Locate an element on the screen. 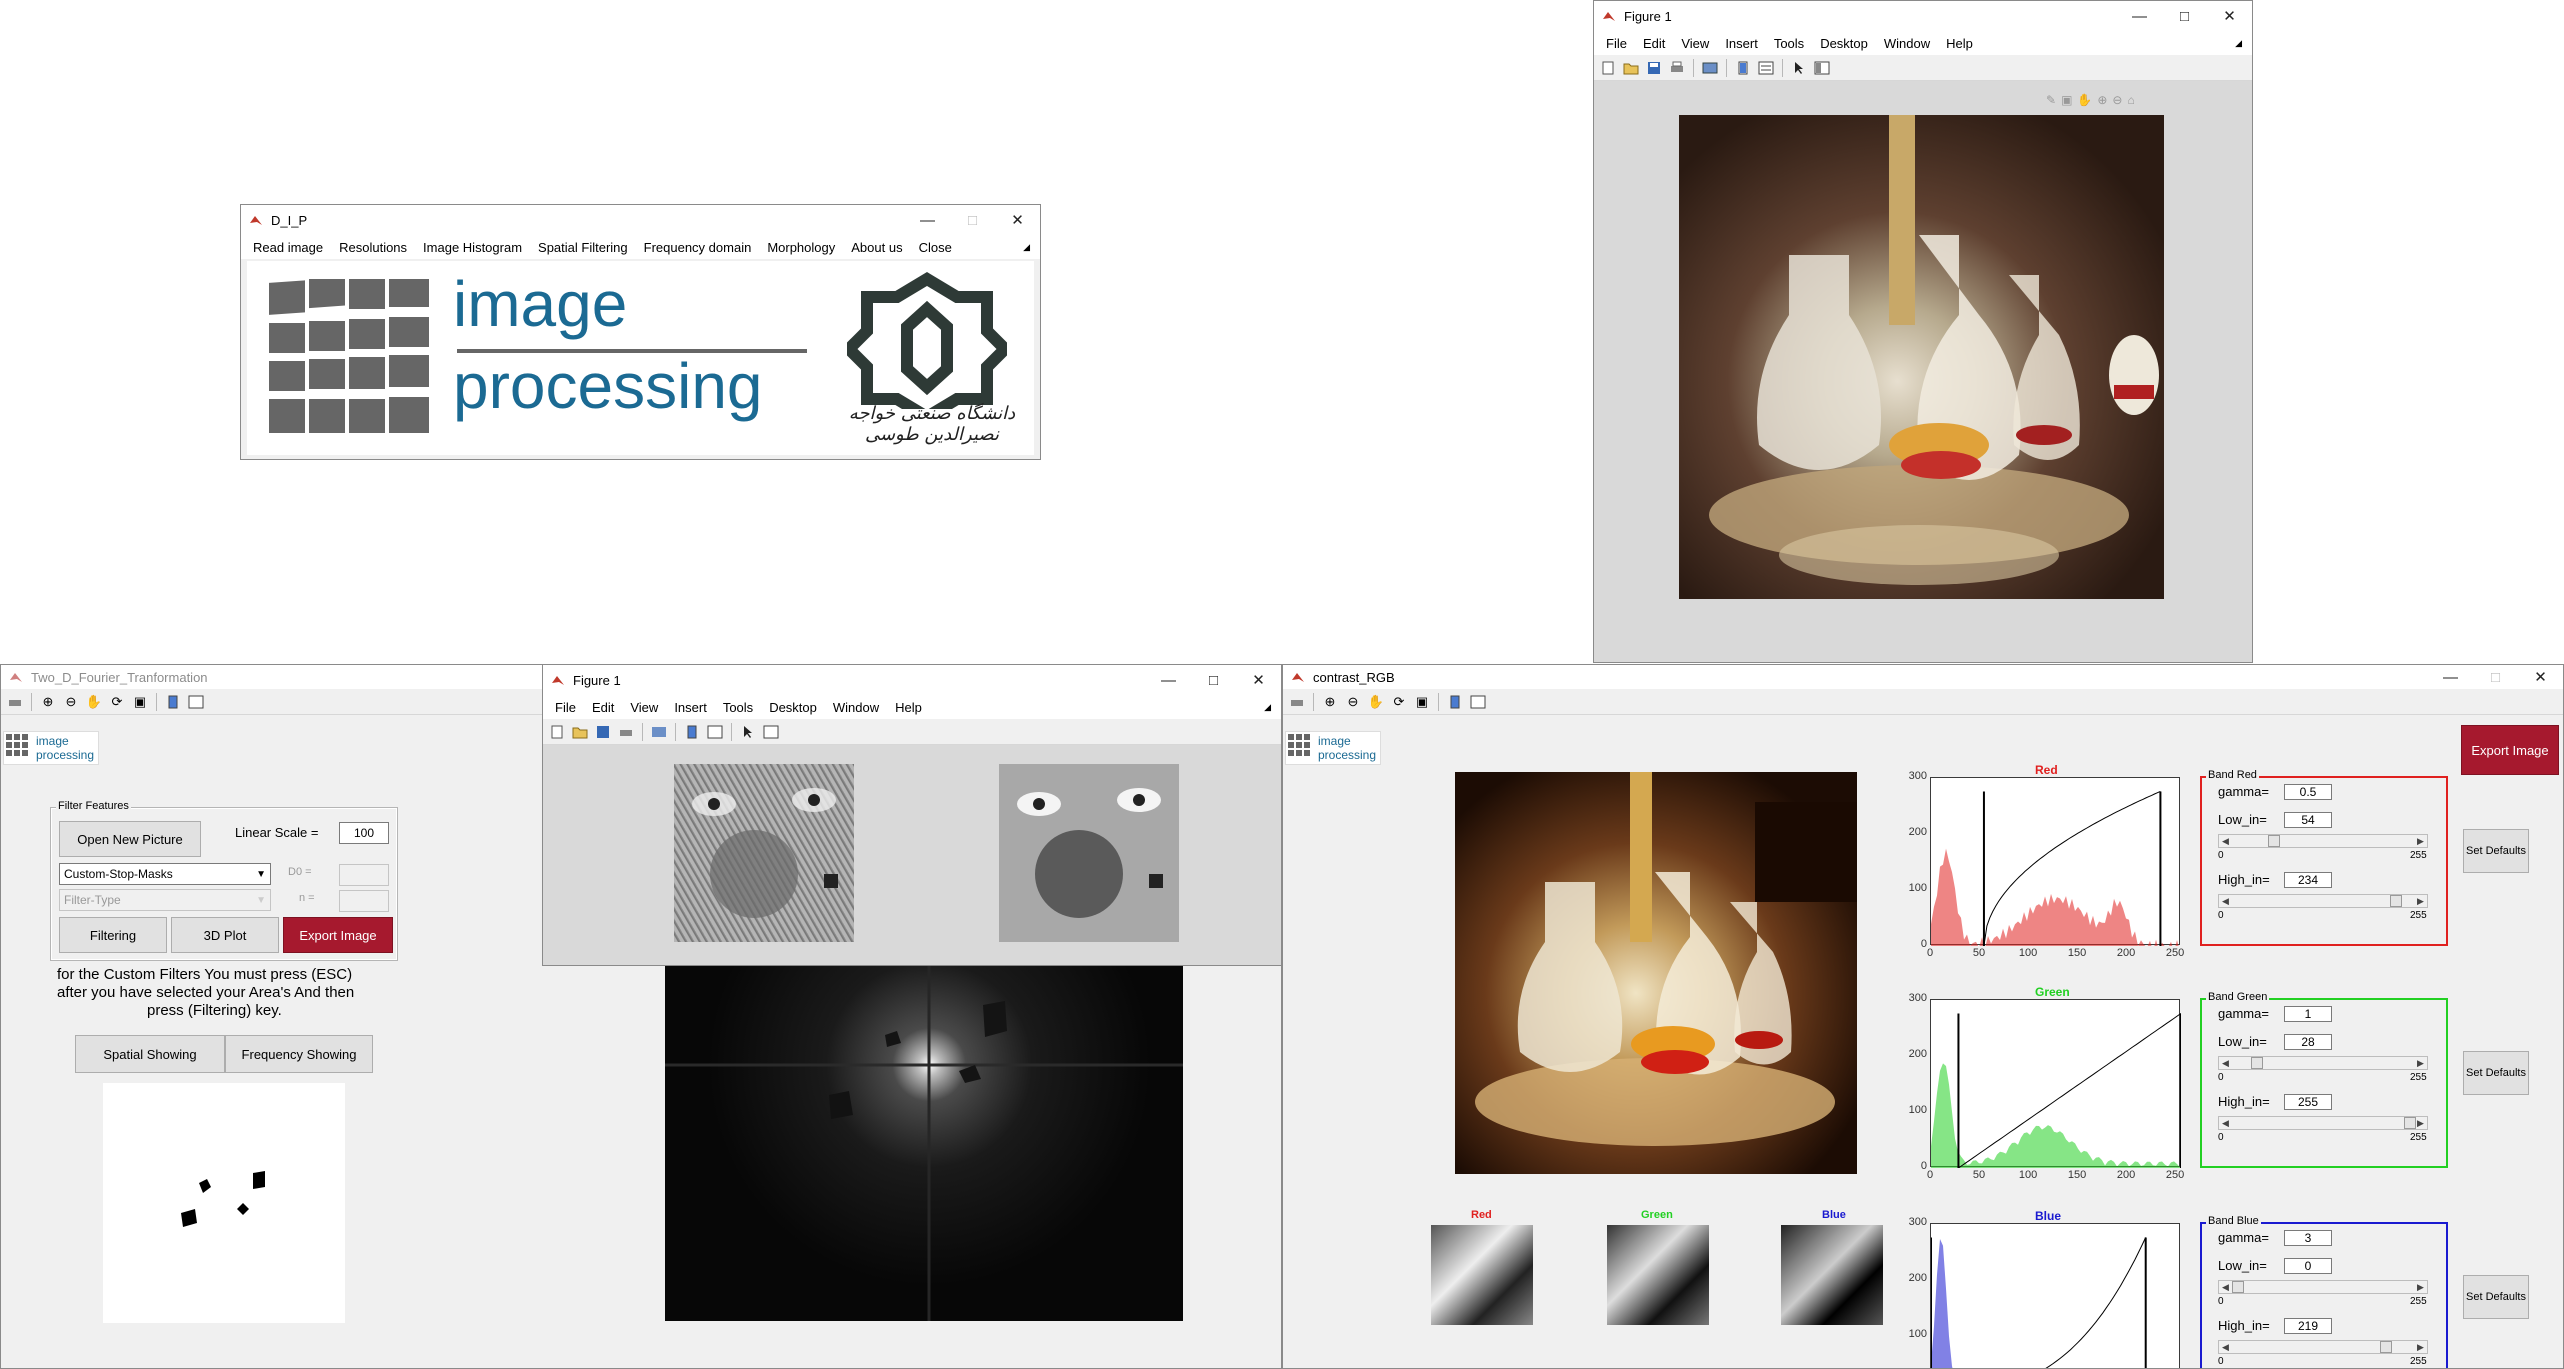 Image resolution: width=2564 pixels, height=1369 pixels. frequency-showing-button: Frequency Showing is located at coordinates (299, 1054).